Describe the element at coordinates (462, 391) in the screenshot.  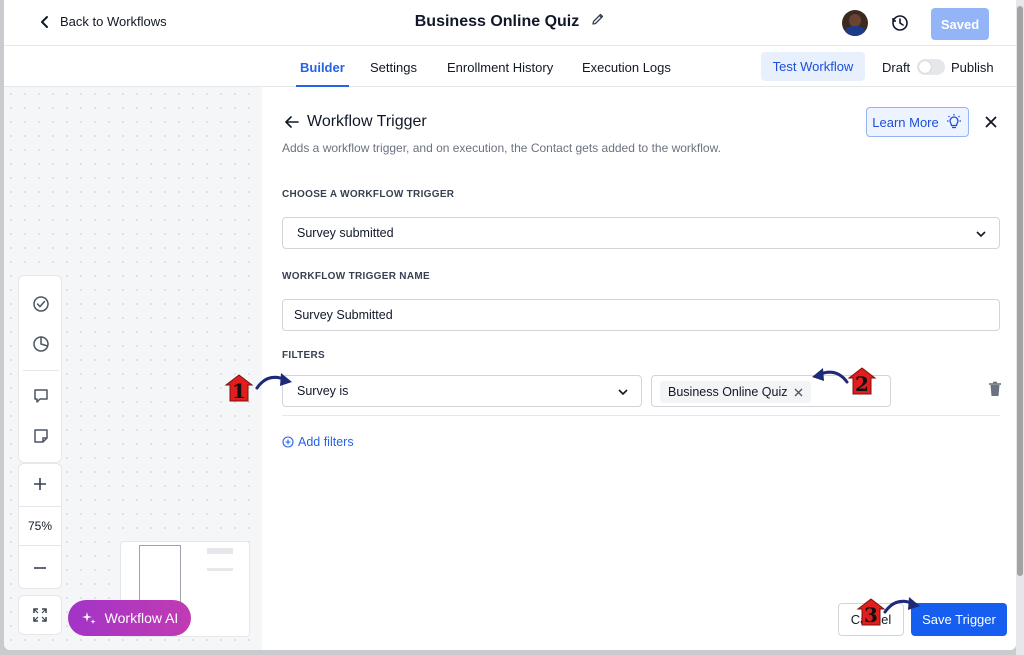
I see `filter-field-select: Survey is` at that location.